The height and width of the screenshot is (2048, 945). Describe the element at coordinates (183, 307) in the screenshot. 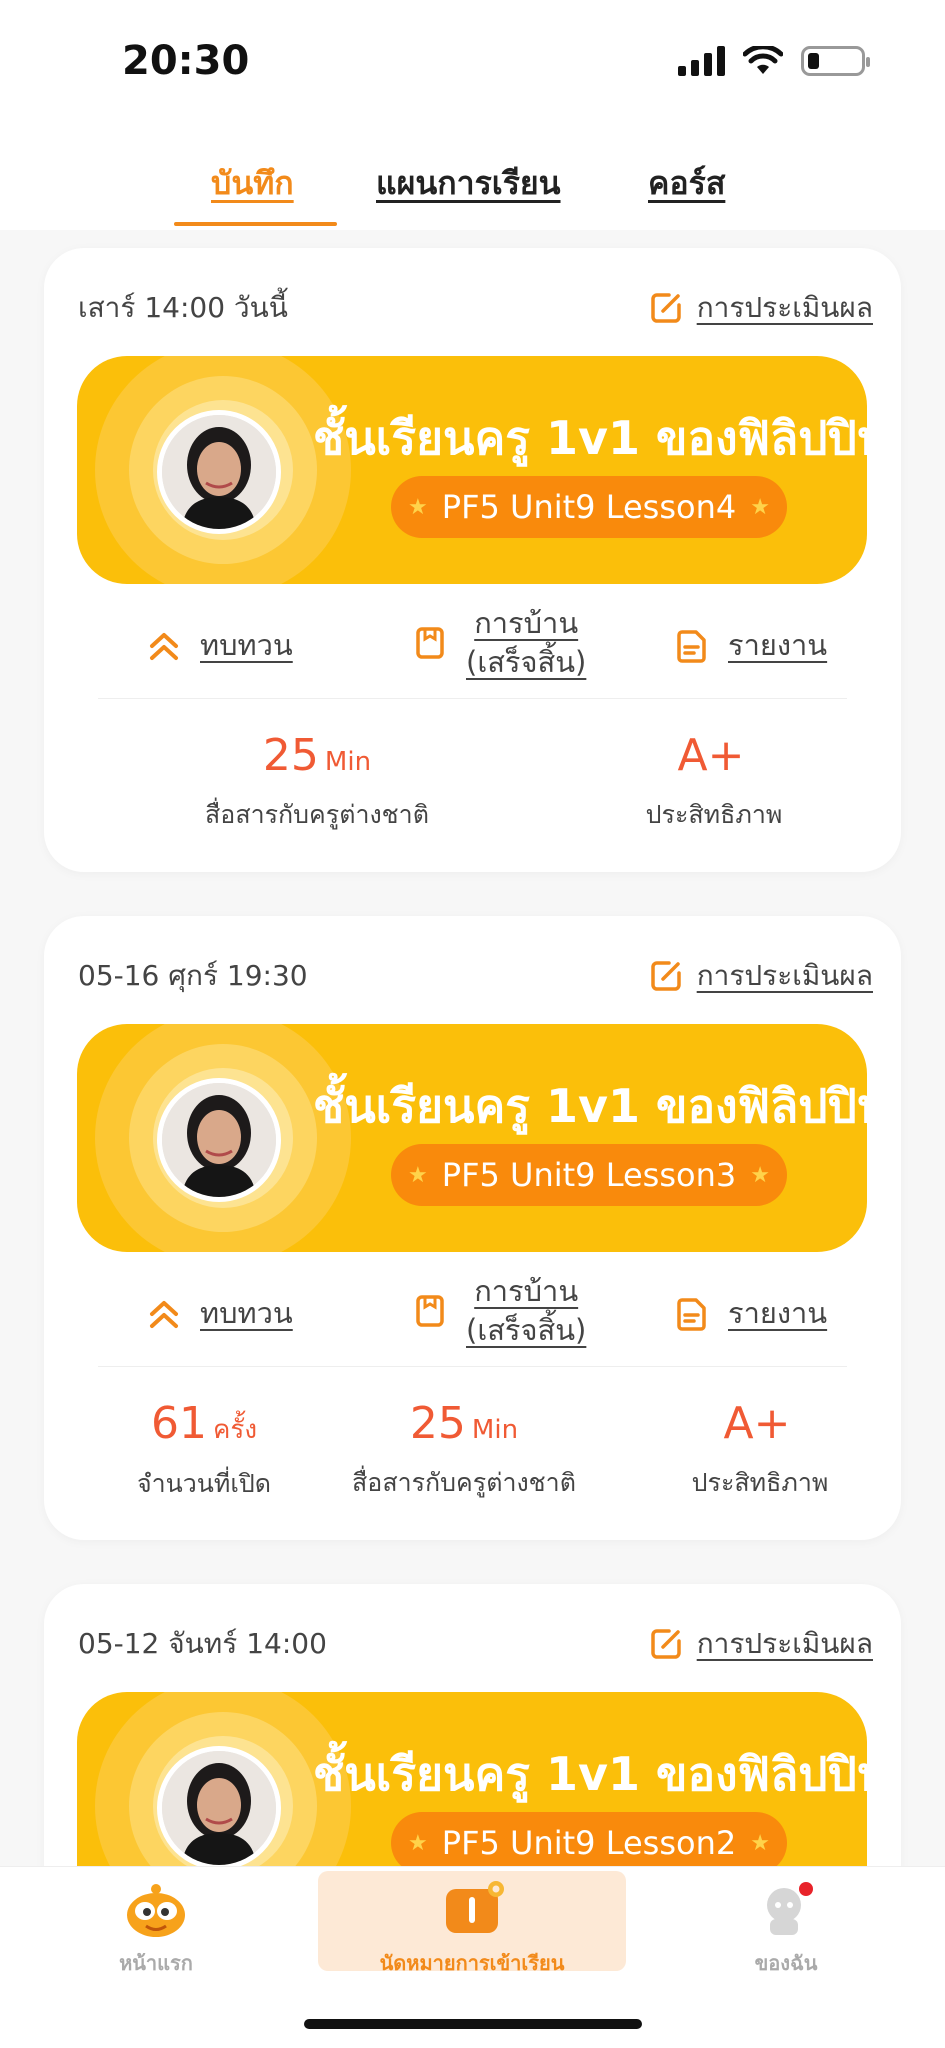

I see `class-date: เสาร์ 14:00 วันนี้` at that location.